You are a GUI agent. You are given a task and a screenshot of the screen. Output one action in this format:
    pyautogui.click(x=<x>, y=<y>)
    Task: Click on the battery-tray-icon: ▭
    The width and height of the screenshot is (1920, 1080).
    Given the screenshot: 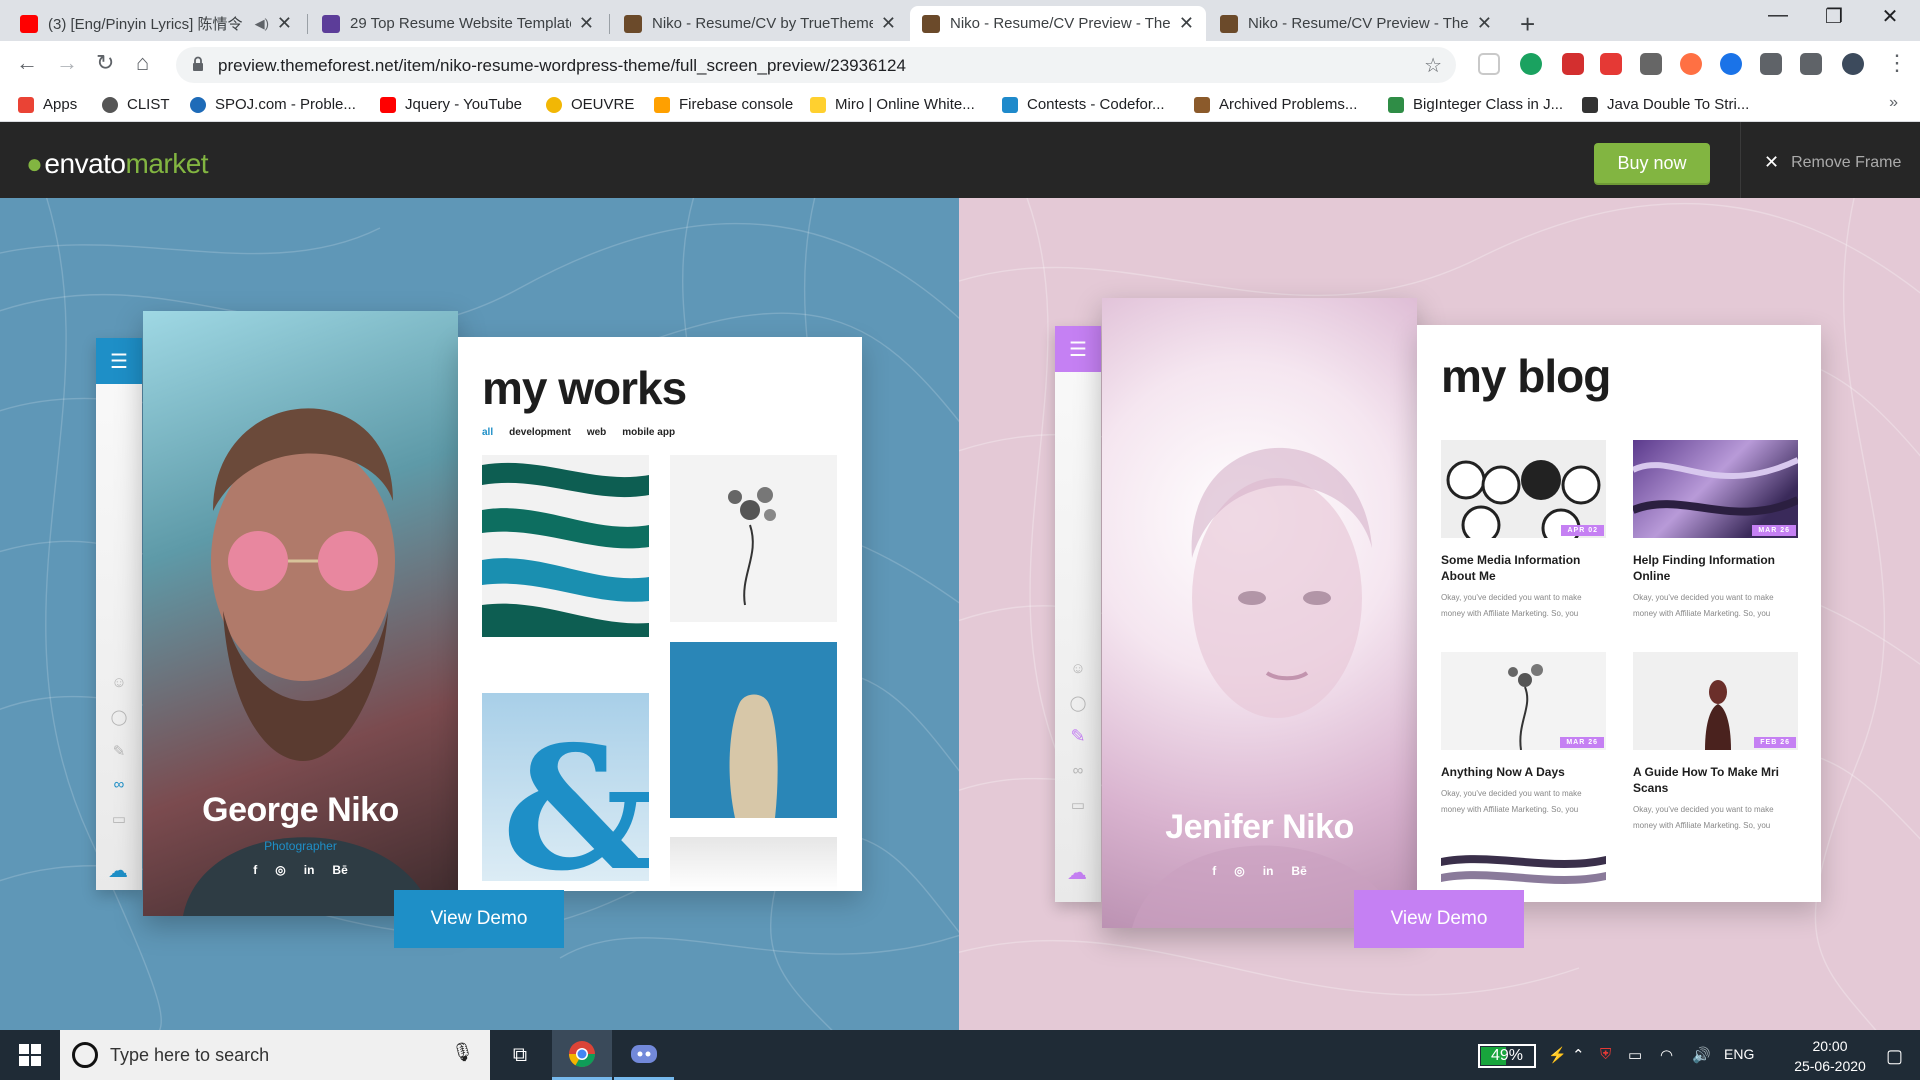 What is the action you would take?
    pyautogui.click(x=1635, y=1055)
    